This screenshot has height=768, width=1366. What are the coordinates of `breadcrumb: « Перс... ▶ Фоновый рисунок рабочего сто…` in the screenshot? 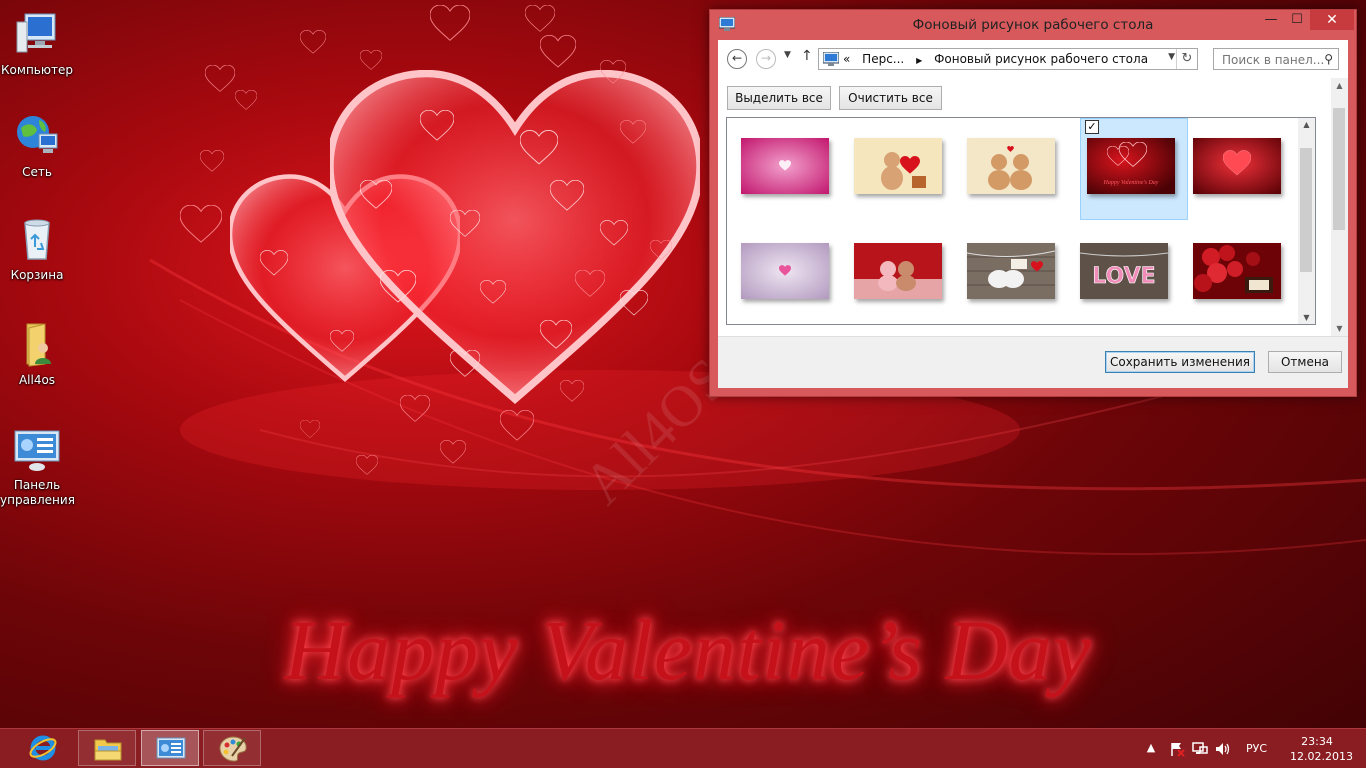 It's located at (999, 59).